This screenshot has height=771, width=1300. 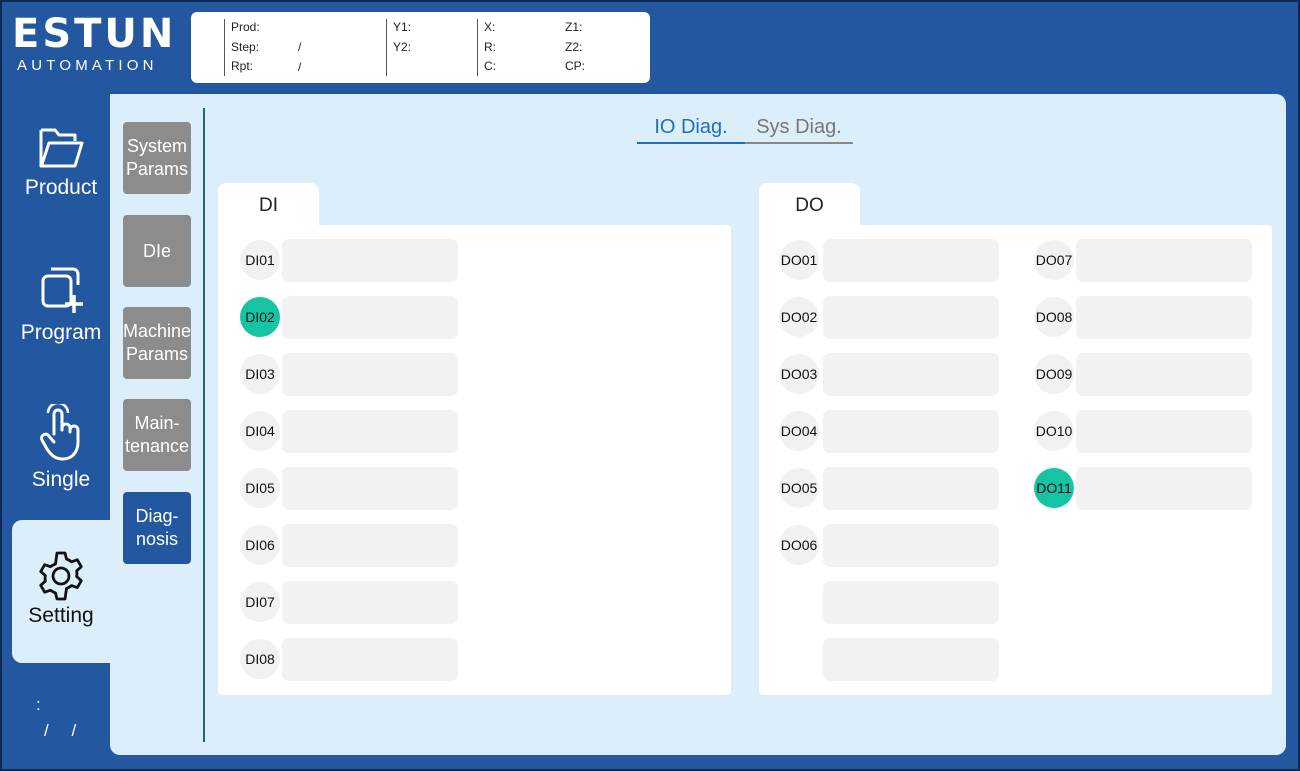 I want to click on do-indicator-do03: DO03, so click(x=799, y=374).